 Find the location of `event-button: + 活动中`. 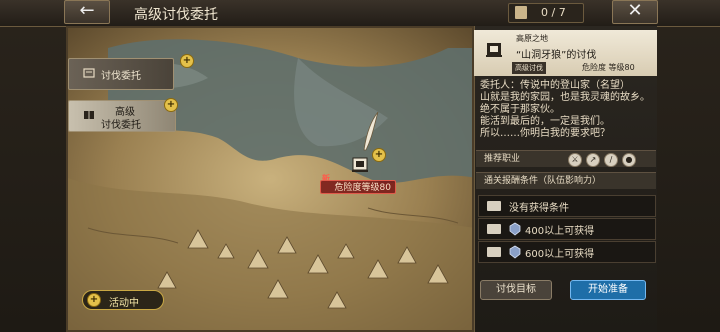

event-button: + 活动中 is located at coordinates (123, 300).